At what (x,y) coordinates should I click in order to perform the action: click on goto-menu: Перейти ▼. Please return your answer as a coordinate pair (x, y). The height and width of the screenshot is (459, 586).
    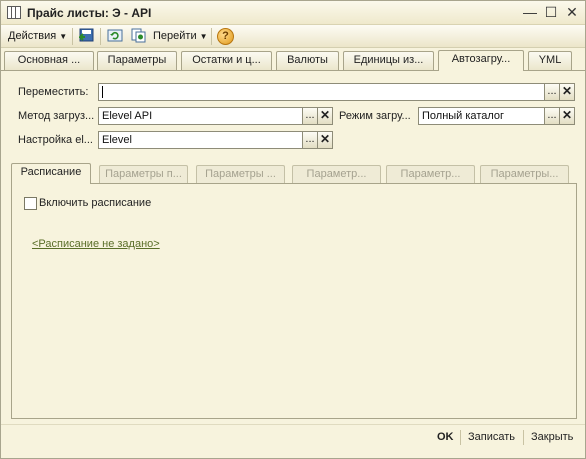
    Looking at the image, I should click on (180, 36).